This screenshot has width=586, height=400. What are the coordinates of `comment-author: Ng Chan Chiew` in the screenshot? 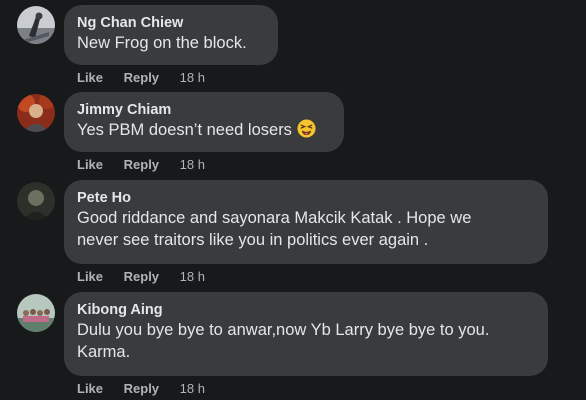 It's located at (171, 23).